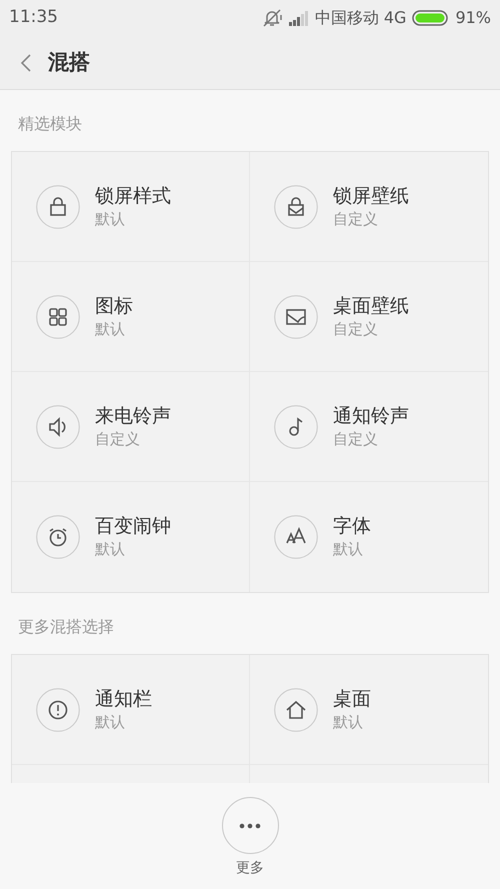 The height and width of the screenshot is (889, 500). I want to click on alert-icon, so click(58, 710).